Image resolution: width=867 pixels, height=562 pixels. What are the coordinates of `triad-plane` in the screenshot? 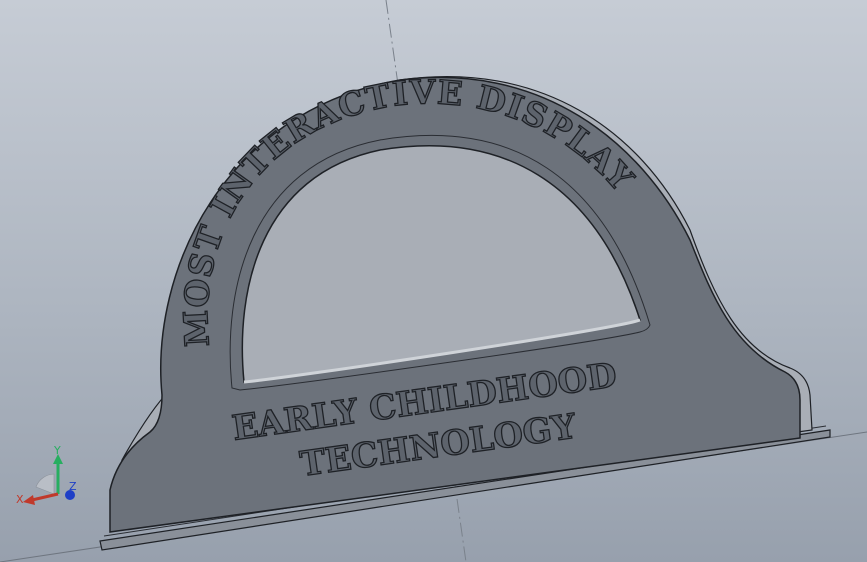 It's located at (45, 484).